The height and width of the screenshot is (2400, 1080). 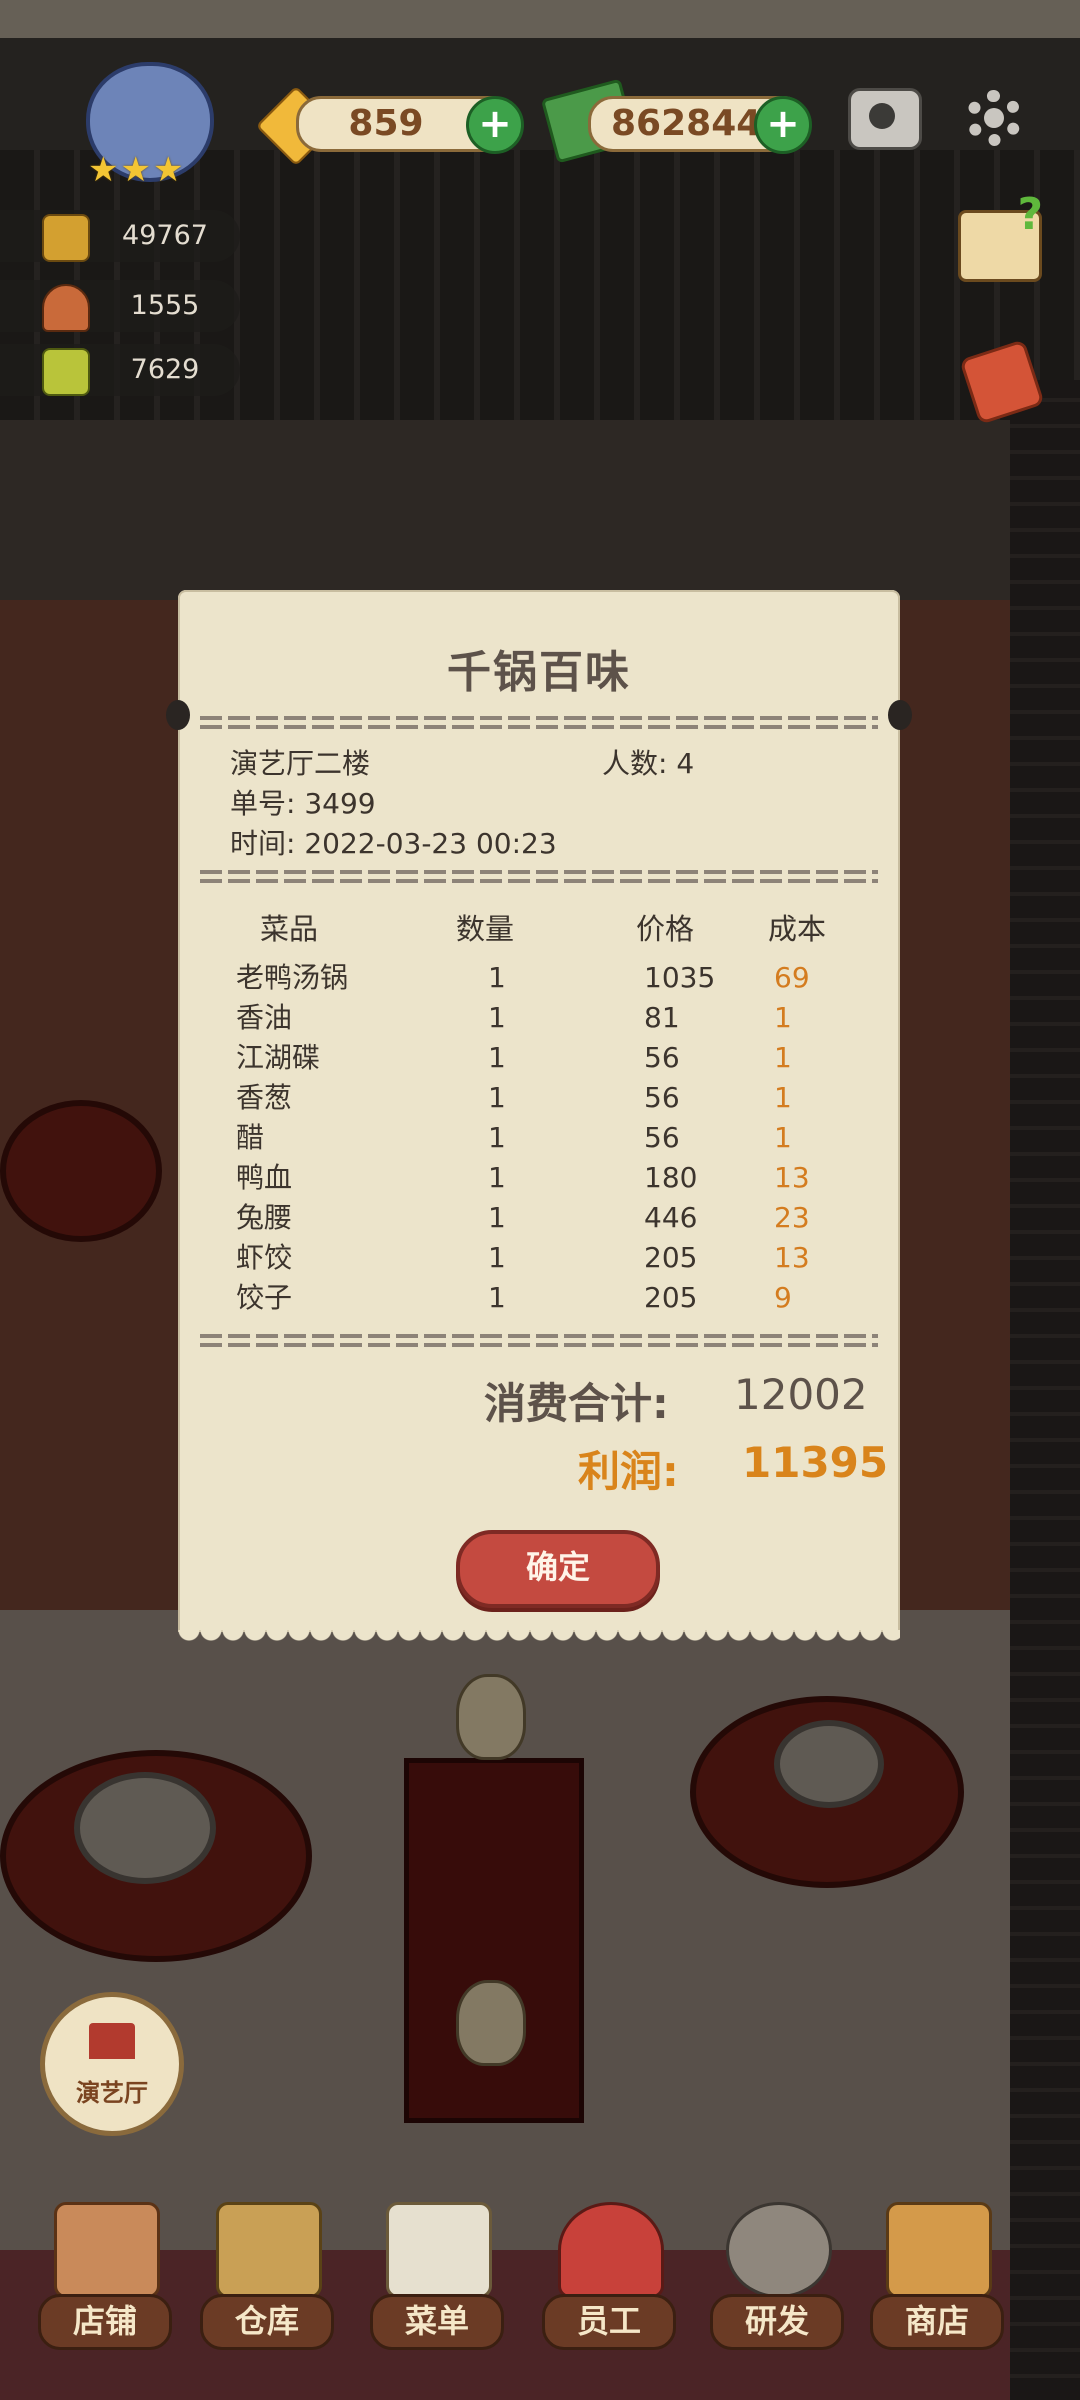 I want to click on venue-button: 演艺厅, so click(x=112, y=2064).